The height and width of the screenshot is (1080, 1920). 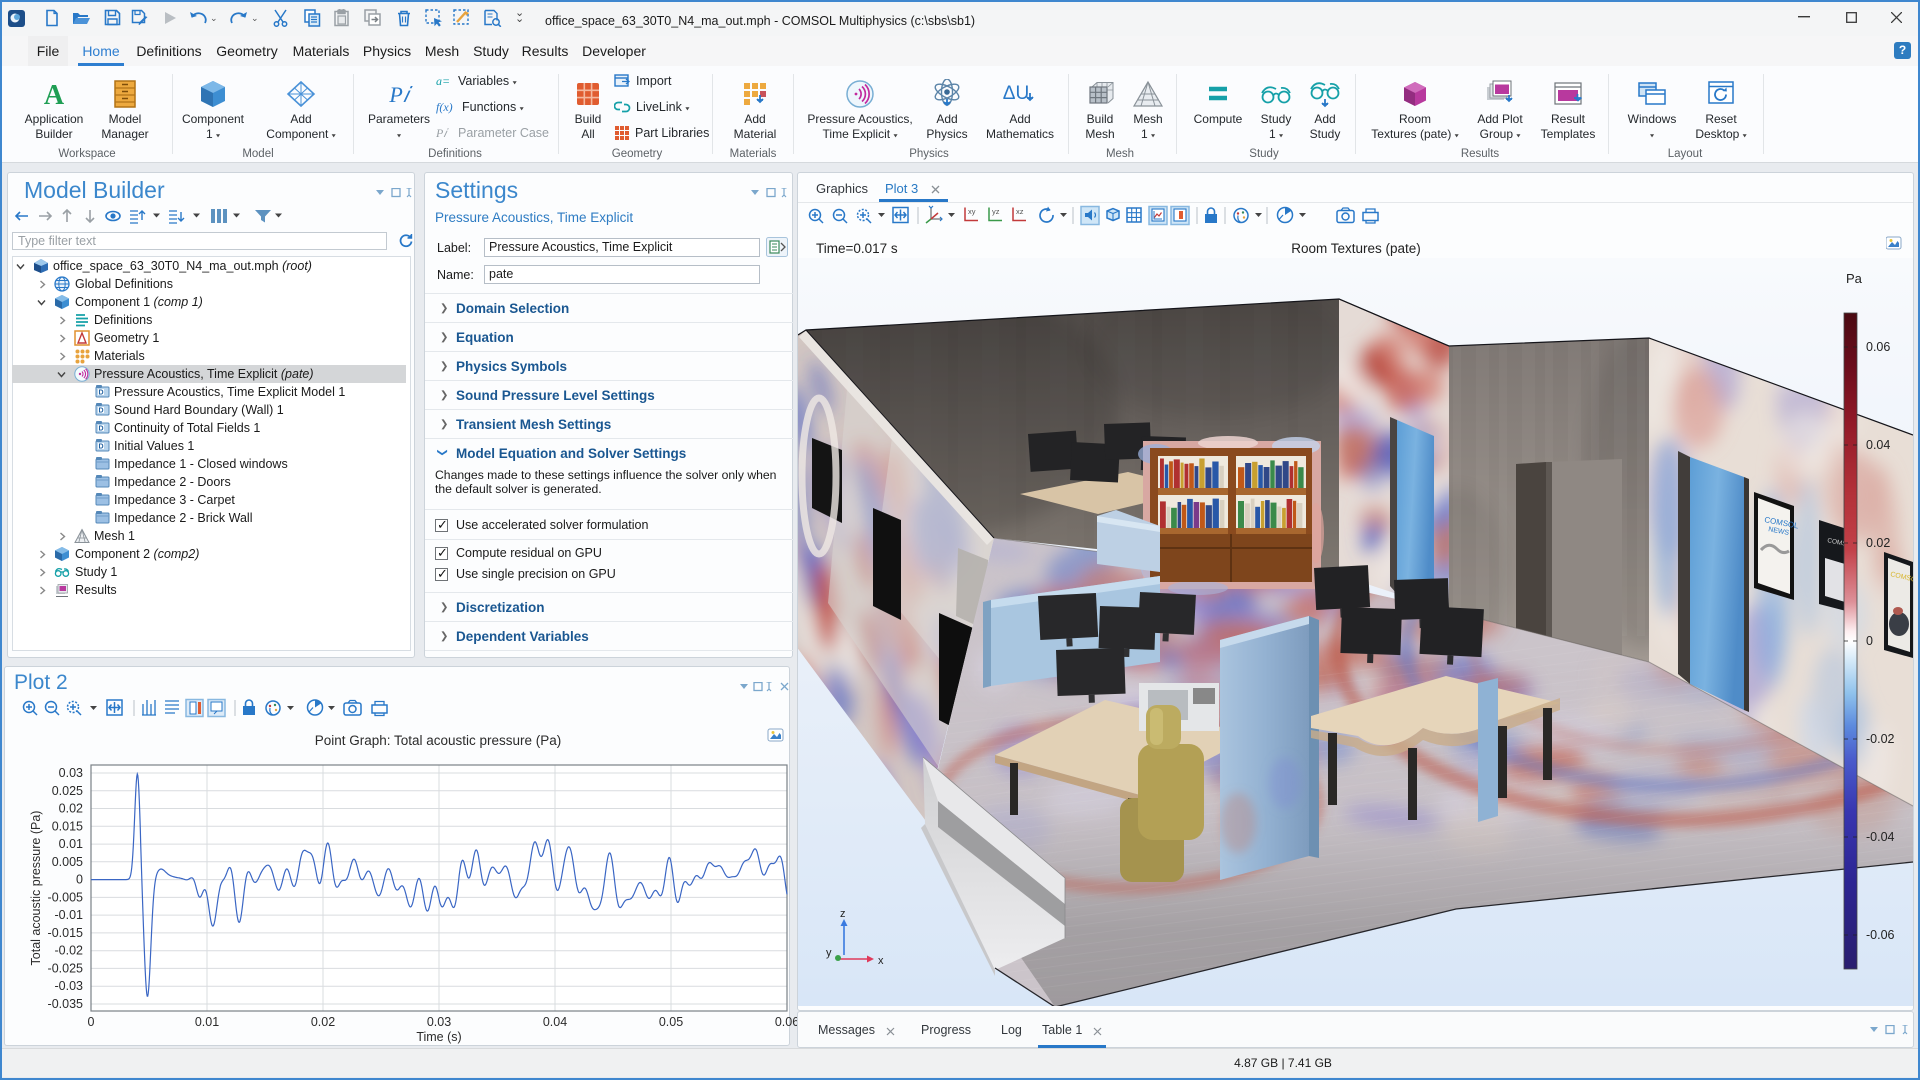 What do you see at coordinates (69, 986) in the screenshot?
I see `svg-text: -0.03` at bounding box center [69, 986].